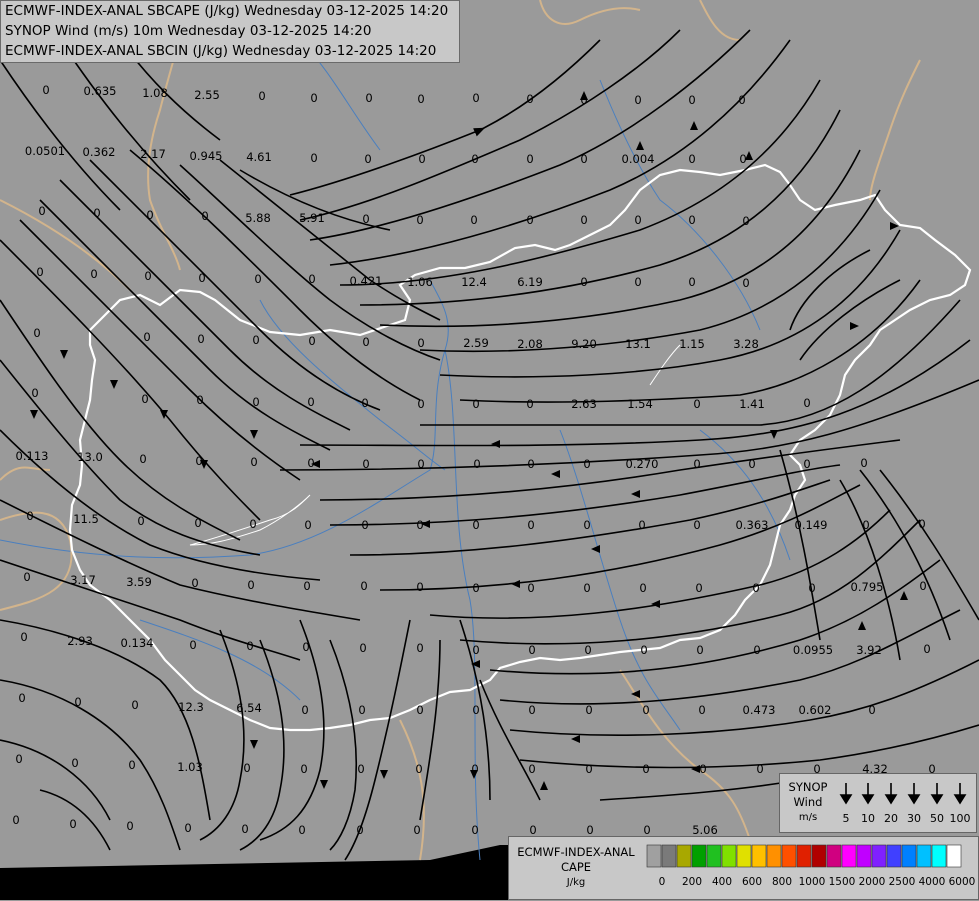  What do you see at coordinates (139, 582) in the screenshot?
I see `cape-value-label: 3.59` at bounding box center [139, 582].